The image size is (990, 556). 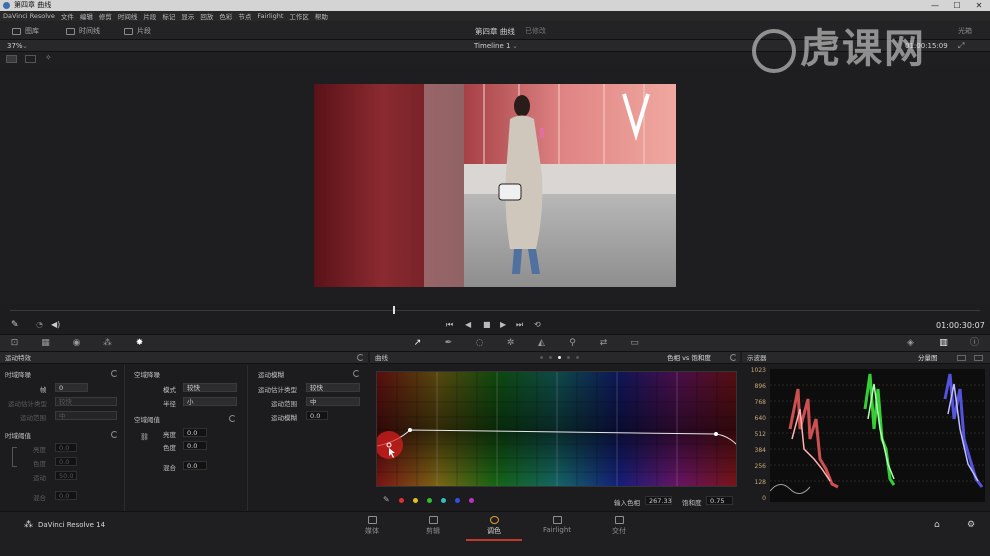 What do you see at coordinates (360, 357) in the screenshot?
I see `motion-effects-reset-icon` at bounding box center [360, 357].